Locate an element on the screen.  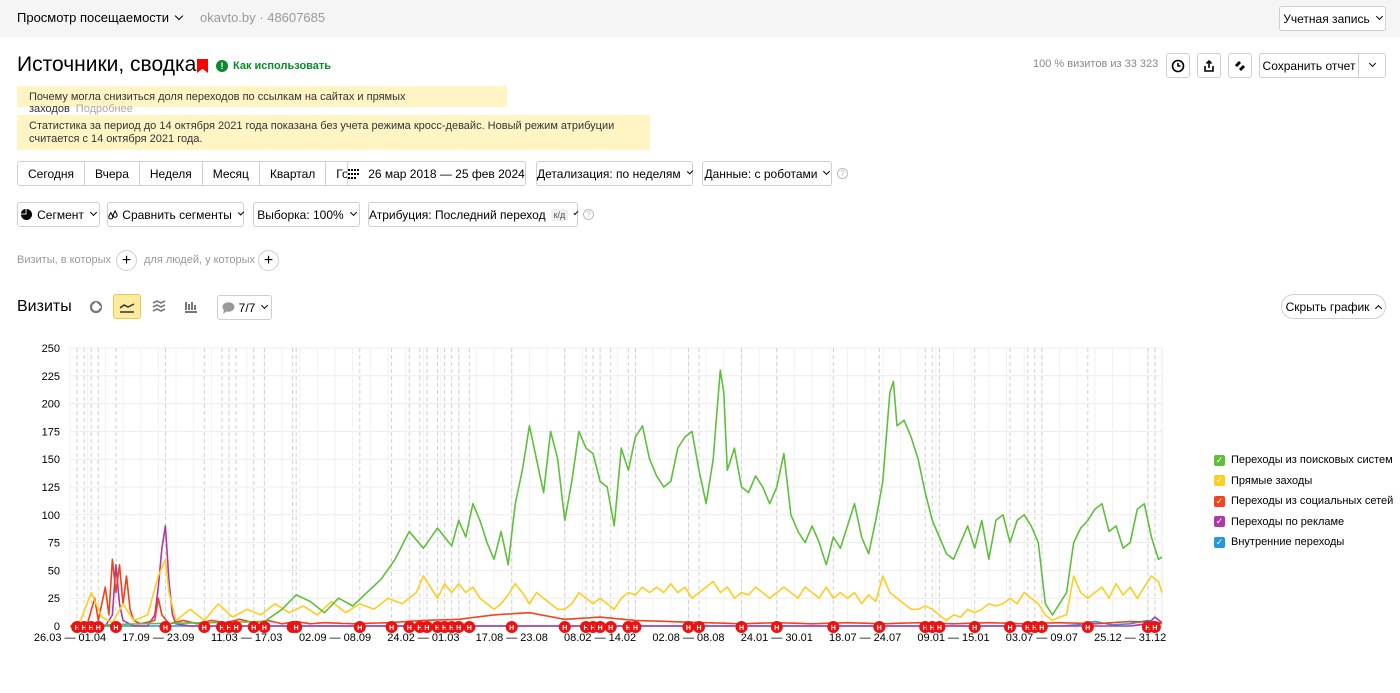
legend-label: Переходы из поисковых систем is located at coordinates (1312, 460).